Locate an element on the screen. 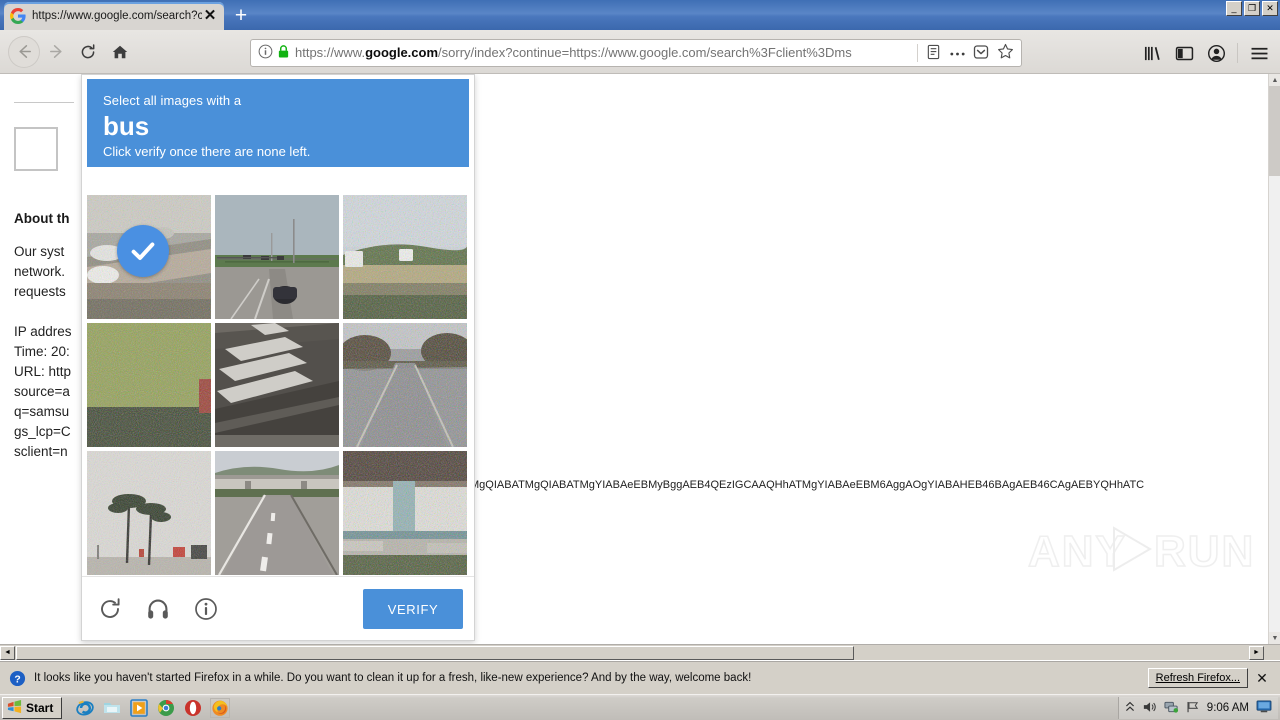 This screenshot has height=720, width=1280. opera-icon is located at coordinates (193, 708).